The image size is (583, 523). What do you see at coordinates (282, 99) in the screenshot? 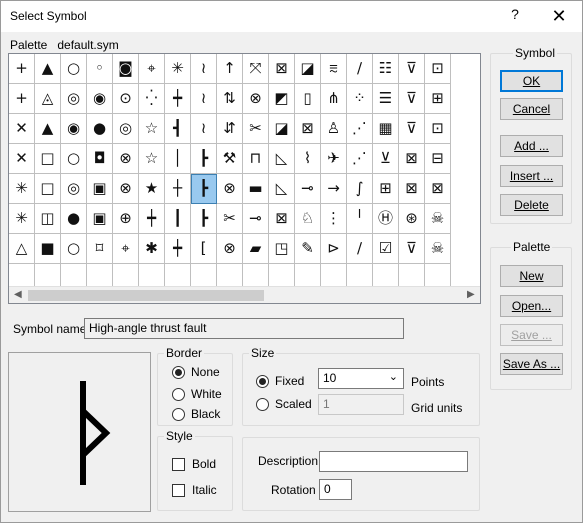
I see `symbol-cell: ◩` at bounding box center [282, 99].